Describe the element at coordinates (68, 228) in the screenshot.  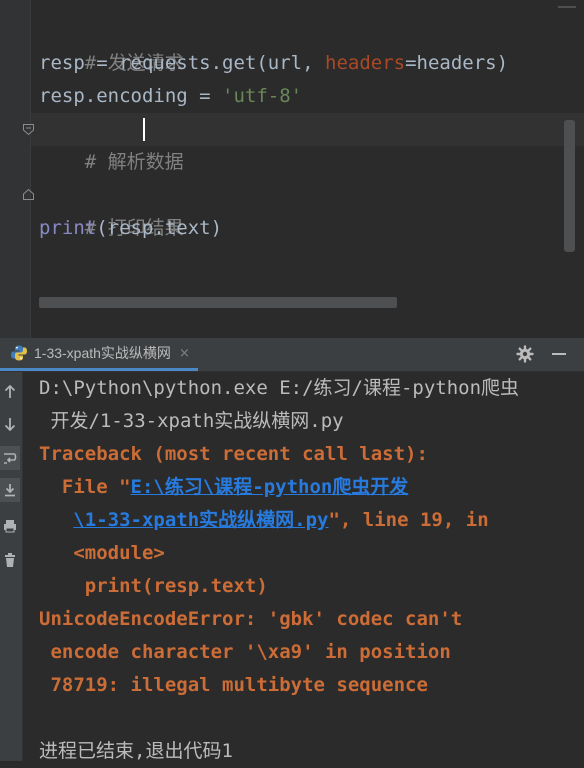
I see `builtin-function: print` at that location.